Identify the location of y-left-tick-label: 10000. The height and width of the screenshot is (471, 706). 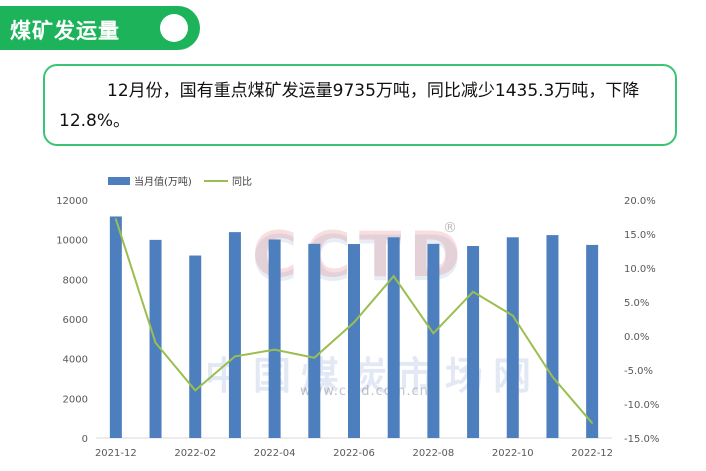
(72, 241).